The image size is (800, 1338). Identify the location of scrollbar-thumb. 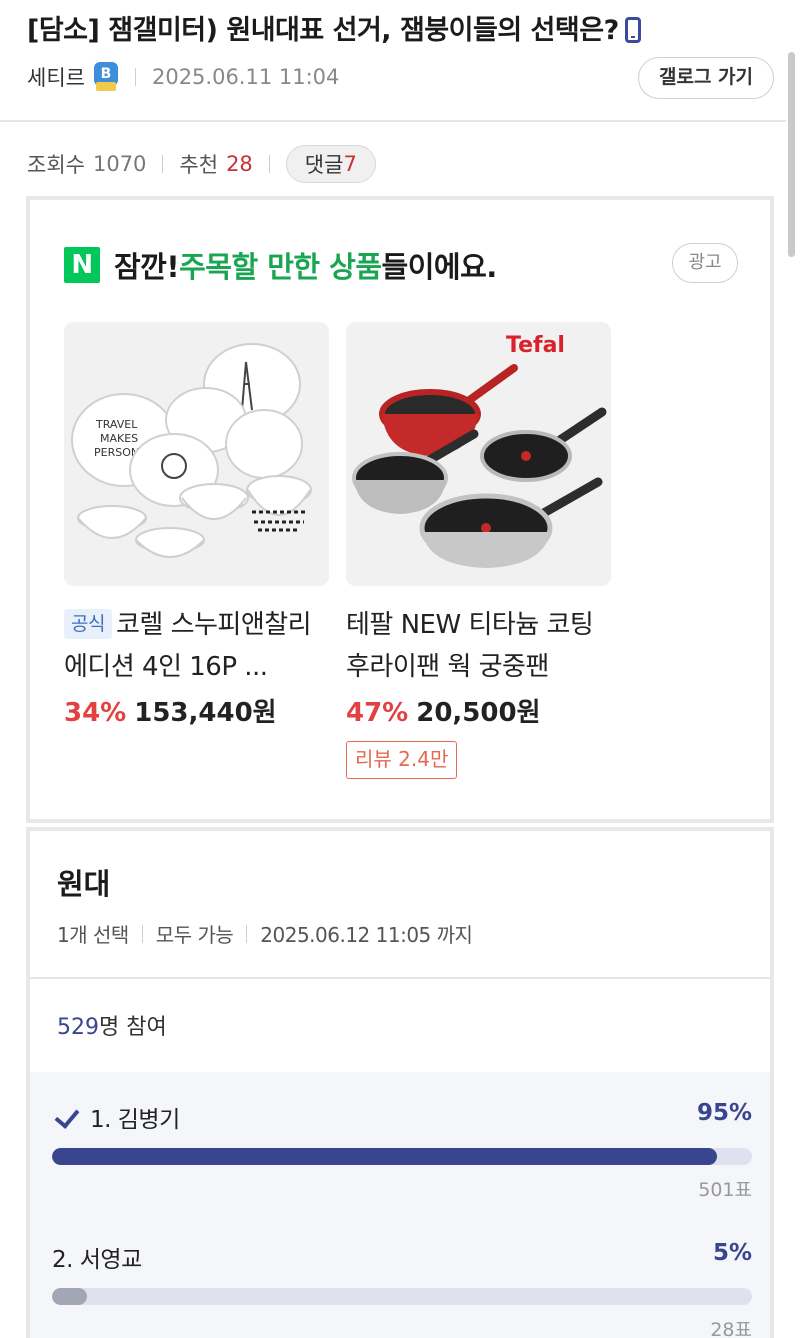
(791, 154).